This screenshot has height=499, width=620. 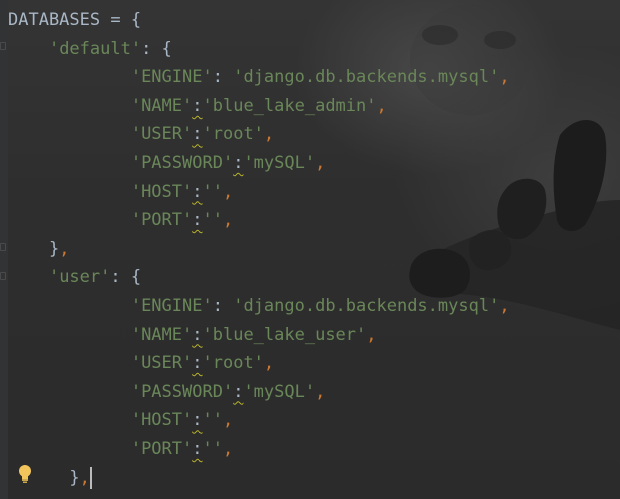 I want to click on code-token: 'blue_lake_admin', so click(x=289, y=105).